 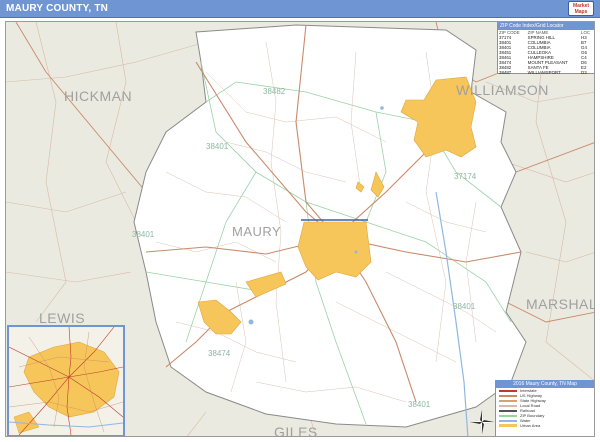 What do you see at coordinates (584, 72) in the screenshot?
I see `loc-cell: D3` at bounding box center [584, 72].